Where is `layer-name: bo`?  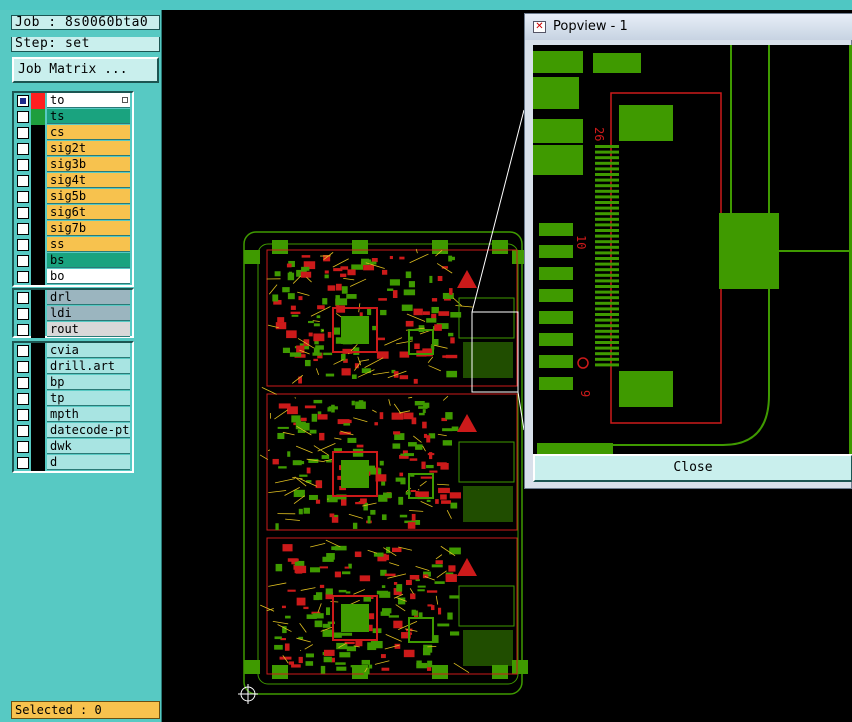
layer-name: bo is located at coordinates (88, 276).